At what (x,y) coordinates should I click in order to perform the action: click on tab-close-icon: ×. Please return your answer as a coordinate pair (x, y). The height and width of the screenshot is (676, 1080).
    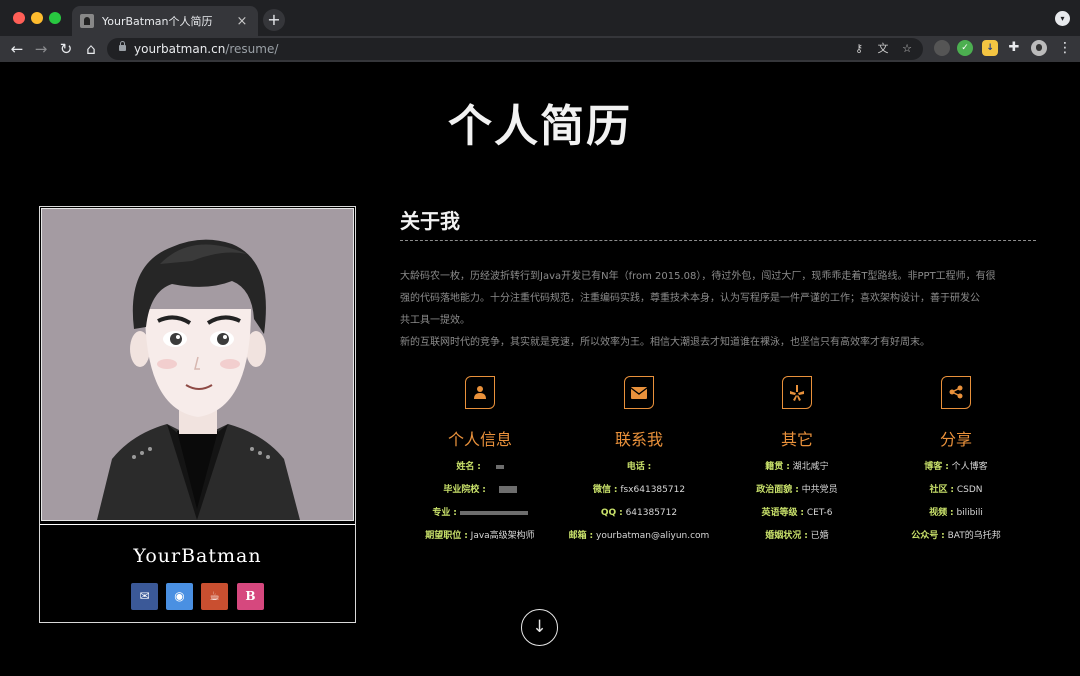
    Looking at the image, I should click on (242, 21).